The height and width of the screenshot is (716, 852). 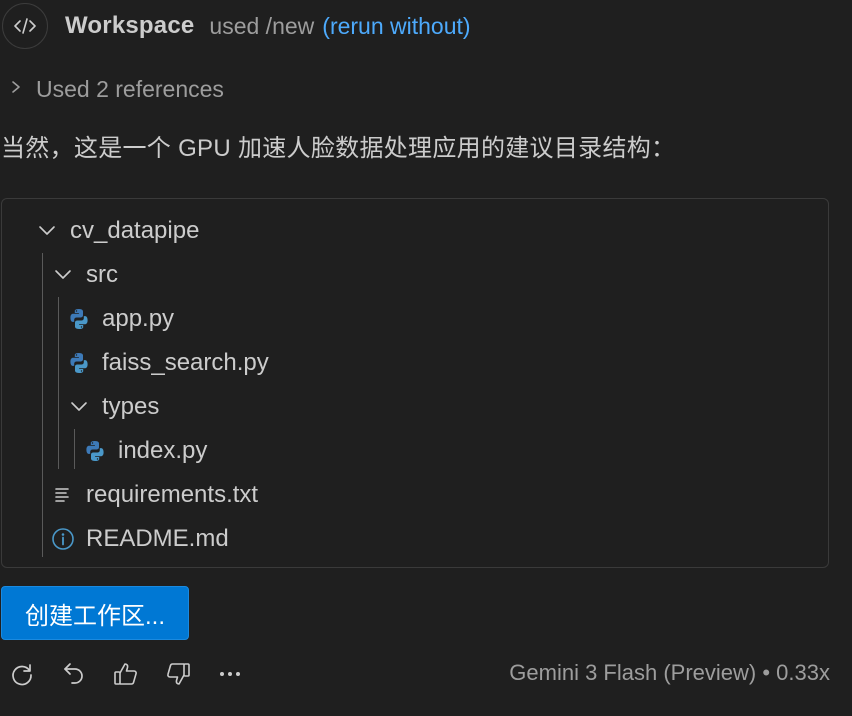 I want to click on tree-item-app-py: app.py, so click(x=120, y=319).